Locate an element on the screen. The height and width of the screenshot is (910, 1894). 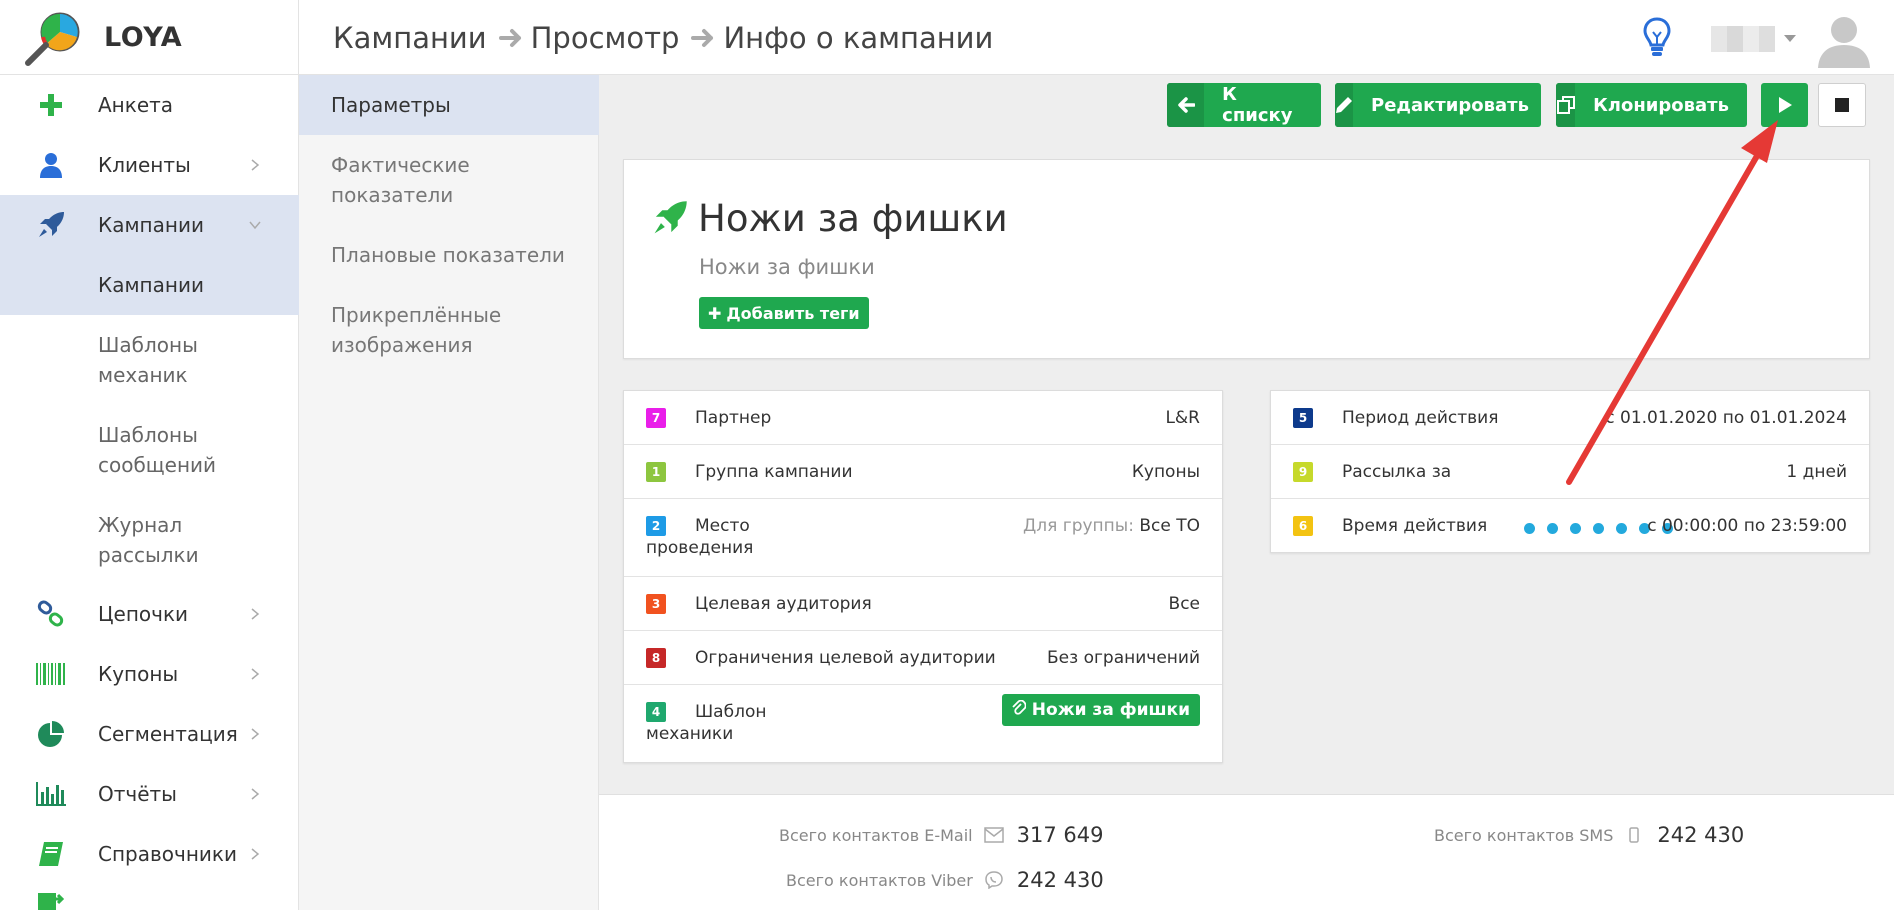
sidebar-item-reports: Отчёты is located at coordinates (149, 794).